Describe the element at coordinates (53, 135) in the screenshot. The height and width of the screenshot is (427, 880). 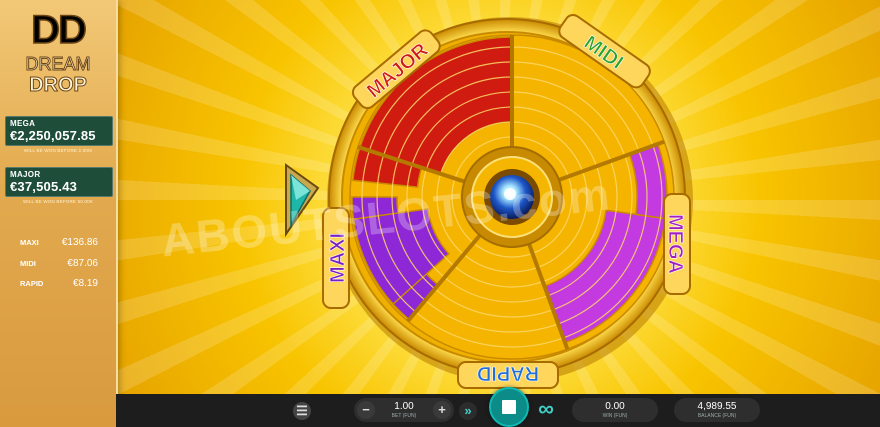
I see `mega-jackpot-value: €2,250,057.85` at that location.